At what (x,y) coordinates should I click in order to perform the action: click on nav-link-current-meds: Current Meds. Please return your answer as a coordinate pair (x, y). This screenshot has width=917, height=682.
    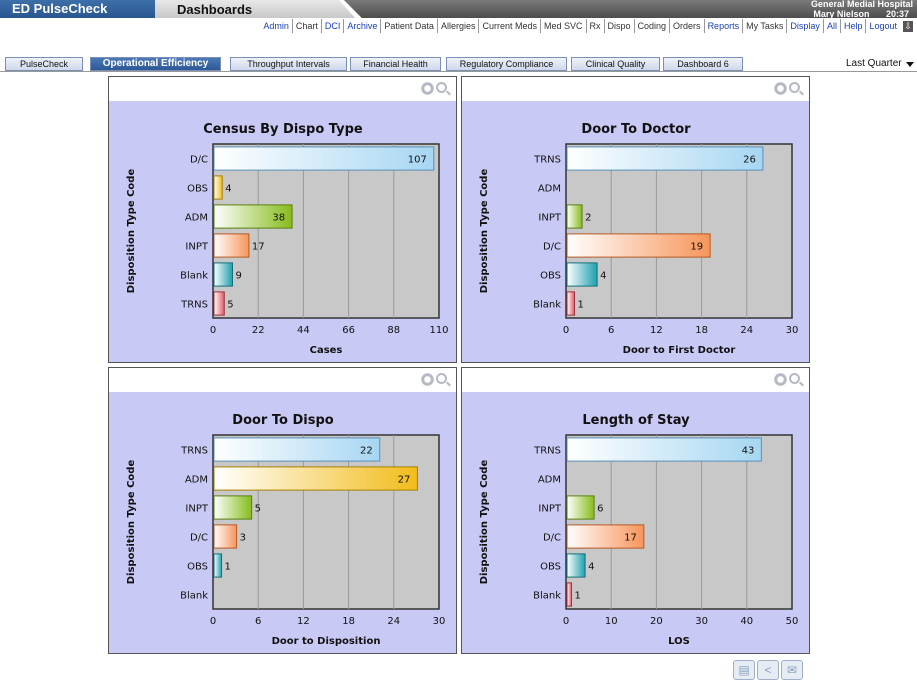
    Looking at the image, I should click on (510, 26).